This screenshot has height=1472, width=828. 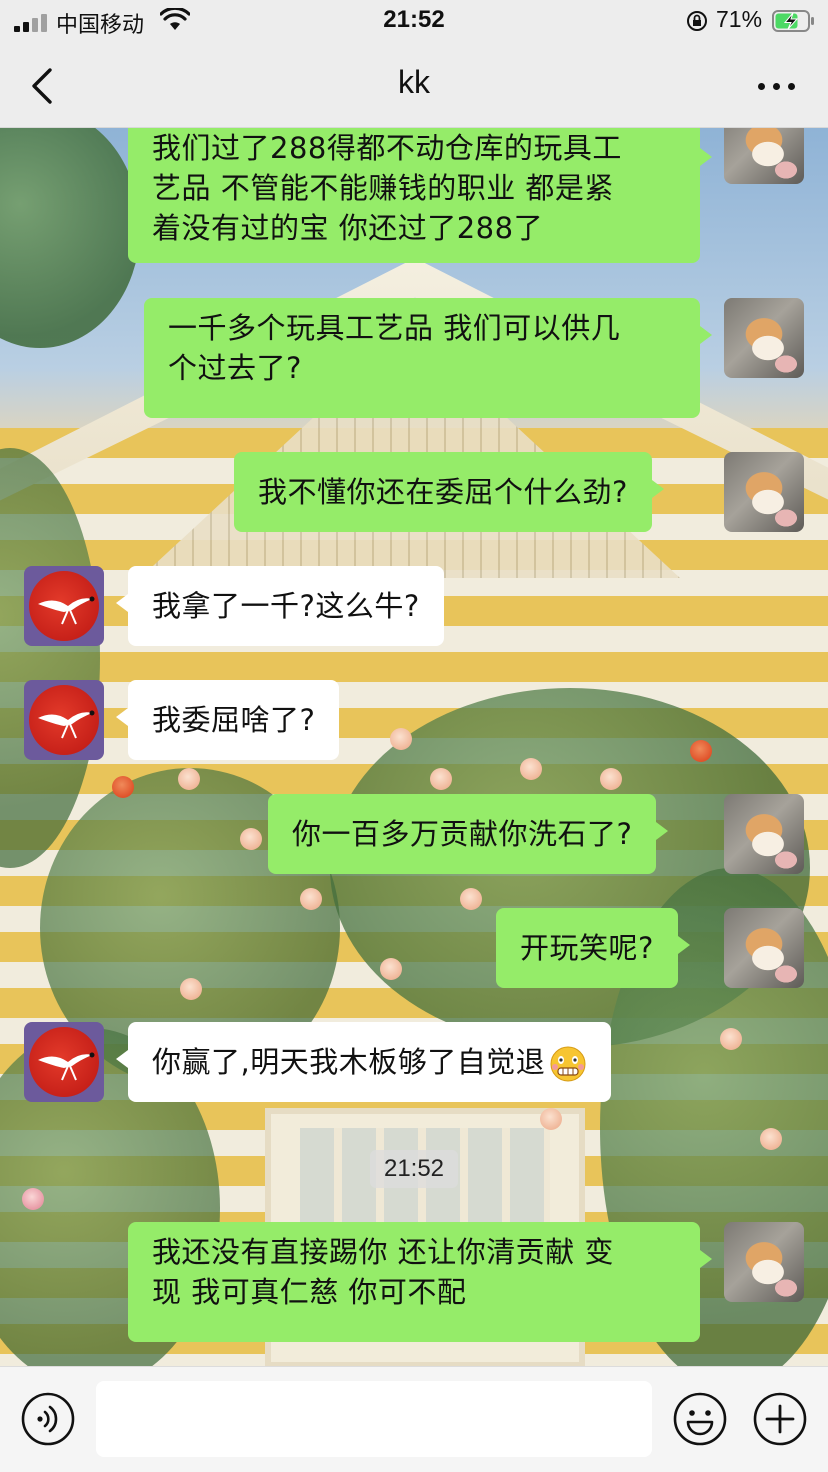 What do you see at coordinates (348, 228) in the screenshot?
I see `message-line: 着没有过的宝 你还过了288了` at bounding box center [348, 228].